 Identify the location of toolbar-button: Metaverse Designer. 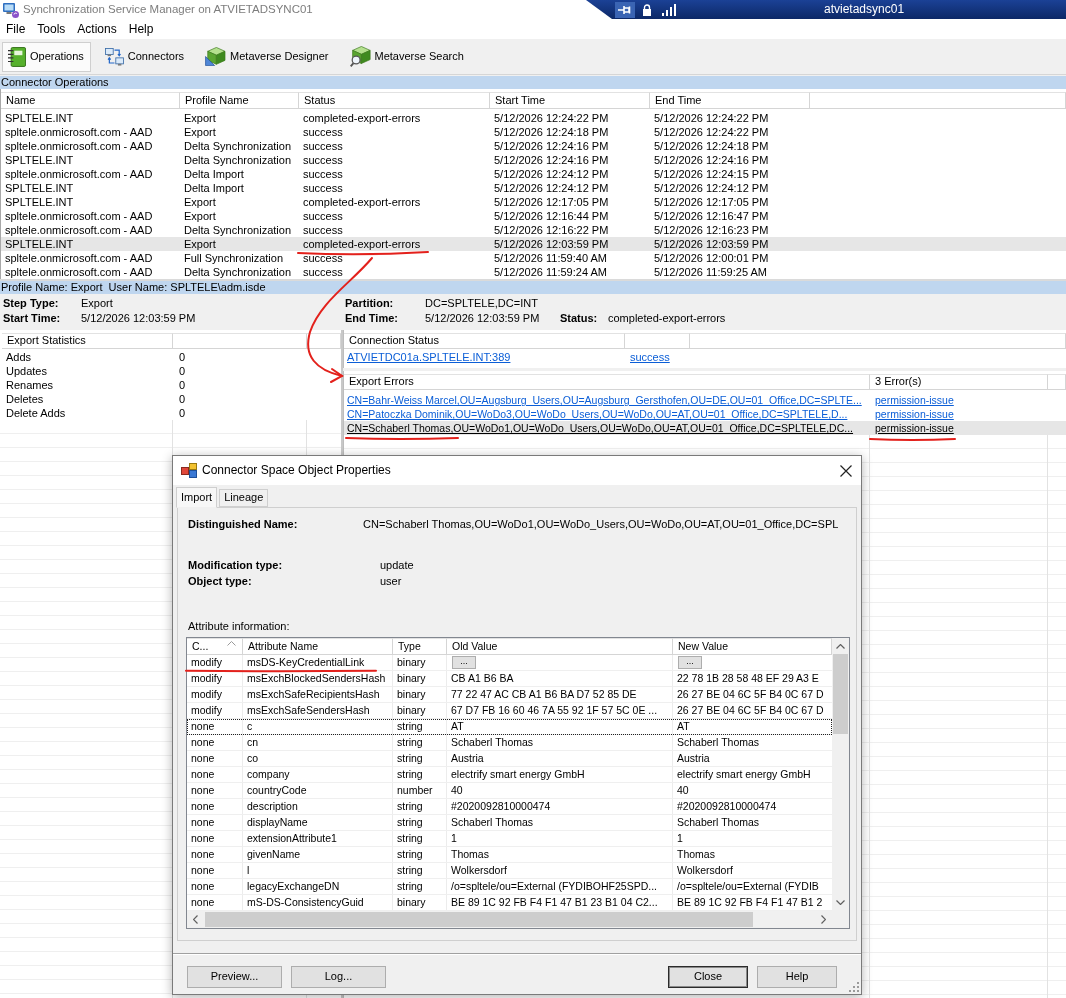
(267, 56).